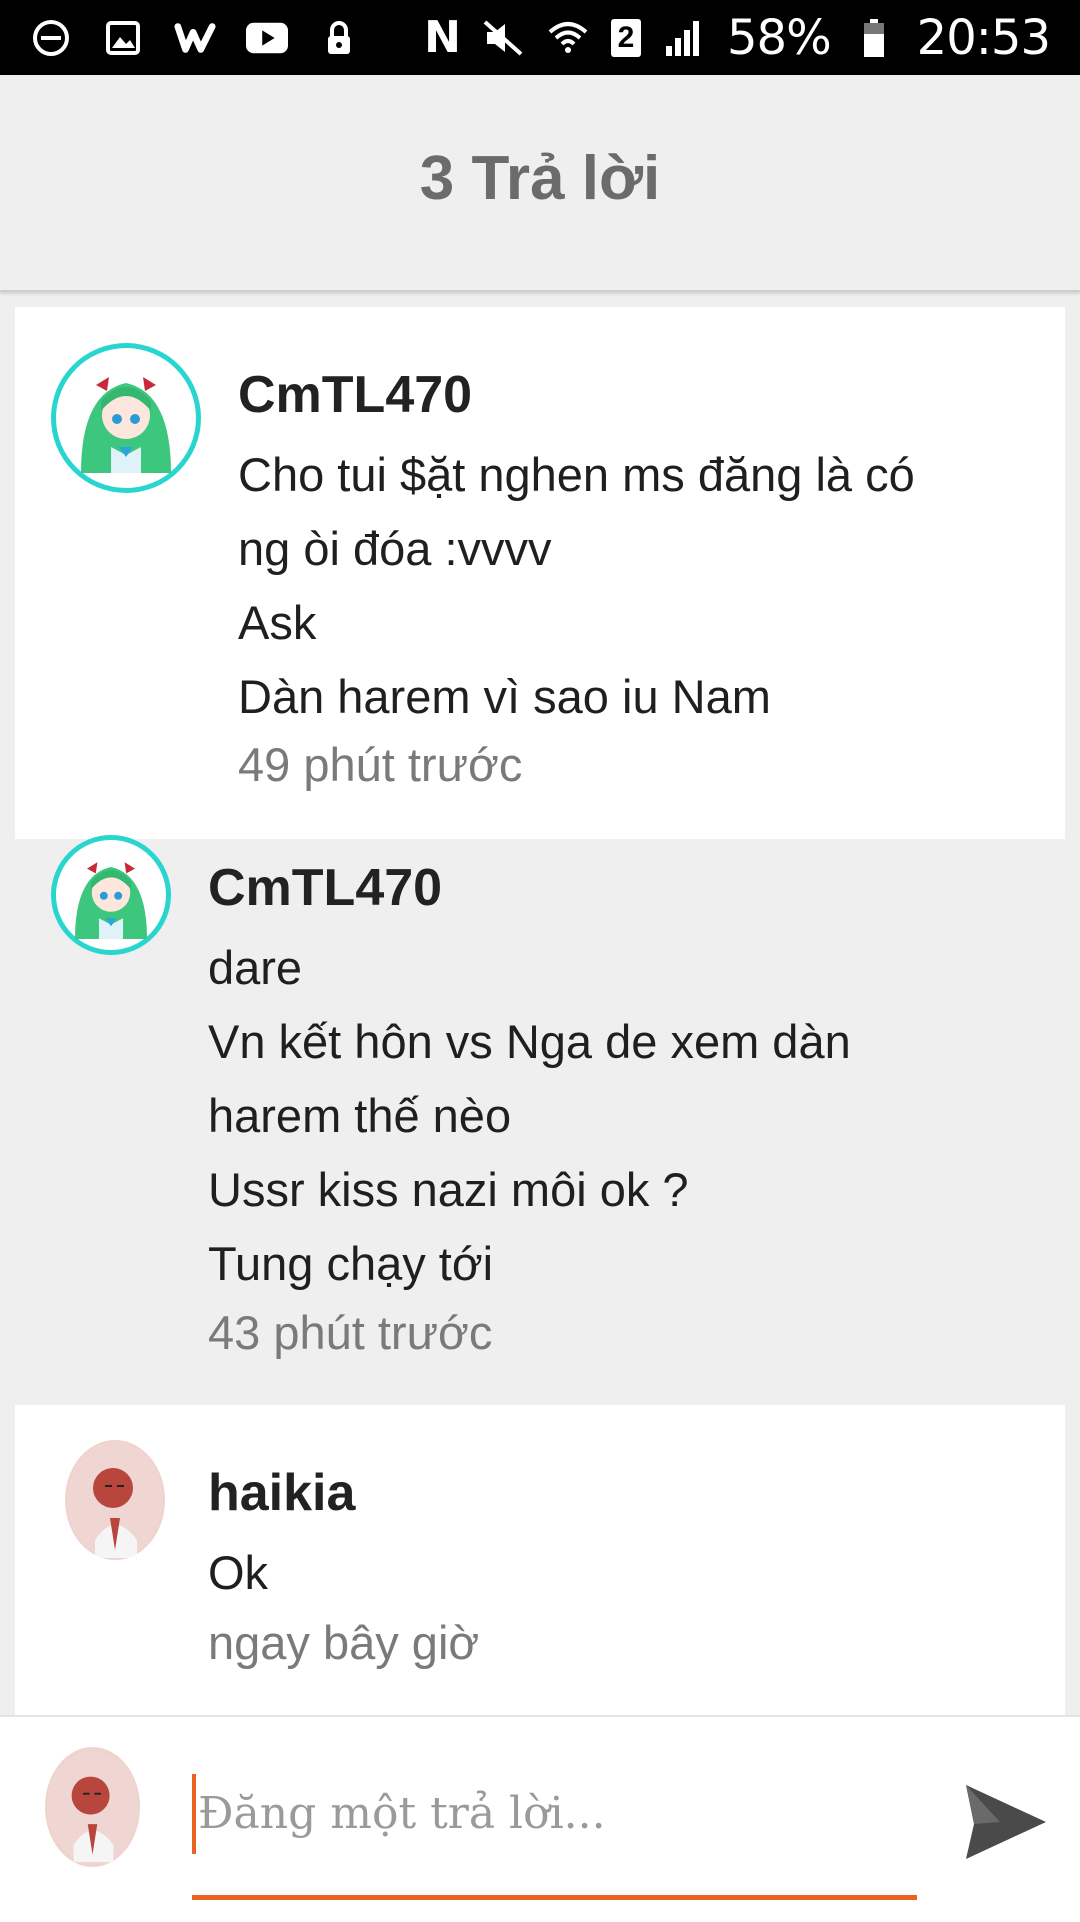  Describe the element at coordinates (395, 548) in the screenshot. I see `comment-text-line: ng òi đóa :vvvv` at that location.